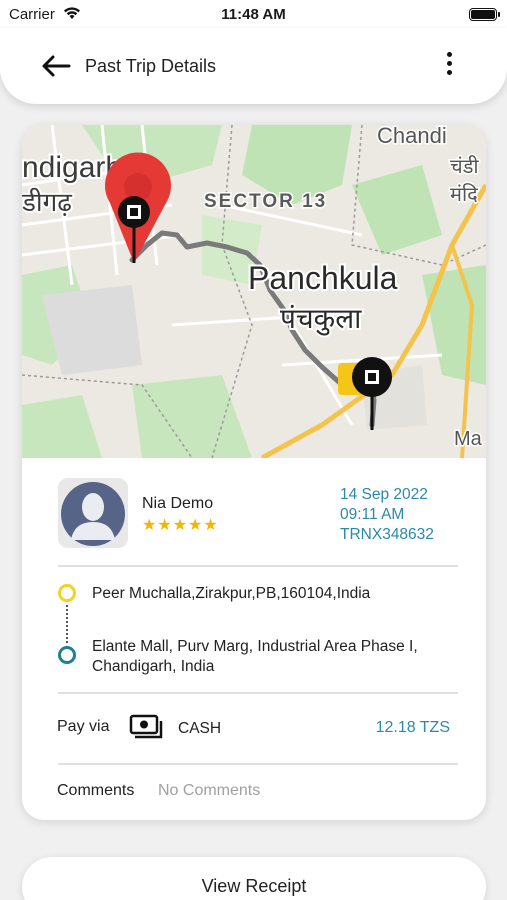 The width and height of the screenshot is (507, 900). What do you see at coordinates (180, 525) in the screenshot?
I see `driver-rating-stars: ★★★★★` at bounding box center [180, 525].